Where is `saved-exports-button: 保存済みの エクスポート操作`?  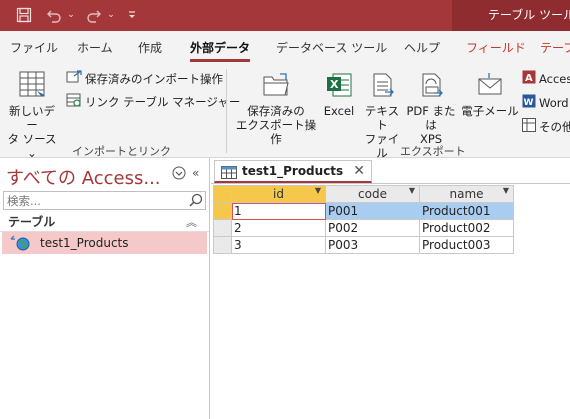 saved-exports-button: 保存済みの エクスポート操作 is located at coordinates (276, 108).